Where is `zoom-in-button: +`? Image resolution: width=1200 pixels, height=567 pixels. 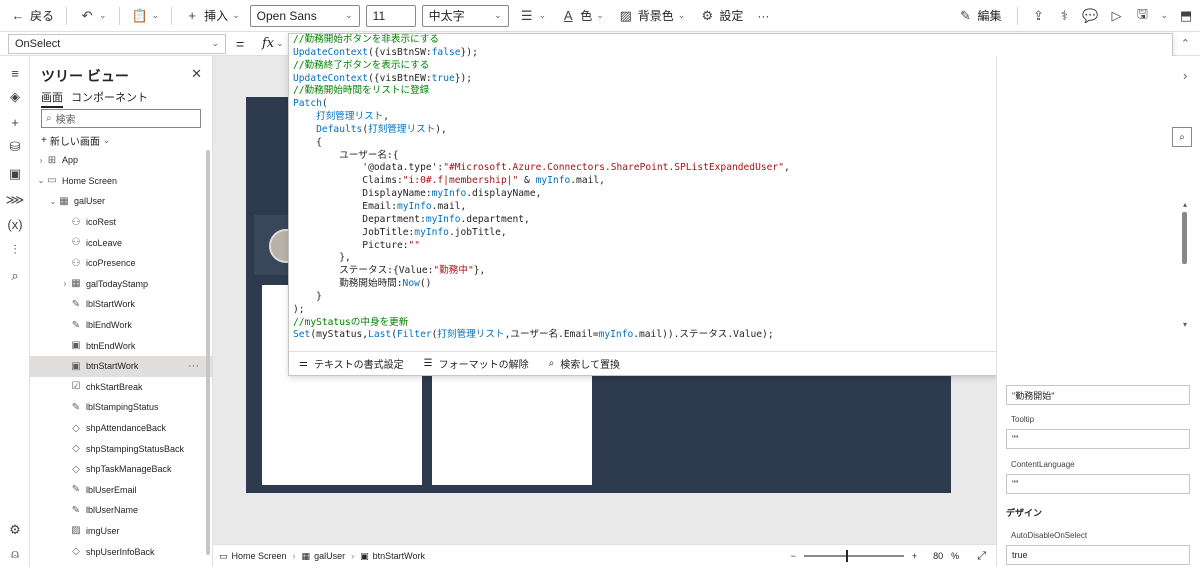
zoom-in-button: + is located at coordinates (914, 556).